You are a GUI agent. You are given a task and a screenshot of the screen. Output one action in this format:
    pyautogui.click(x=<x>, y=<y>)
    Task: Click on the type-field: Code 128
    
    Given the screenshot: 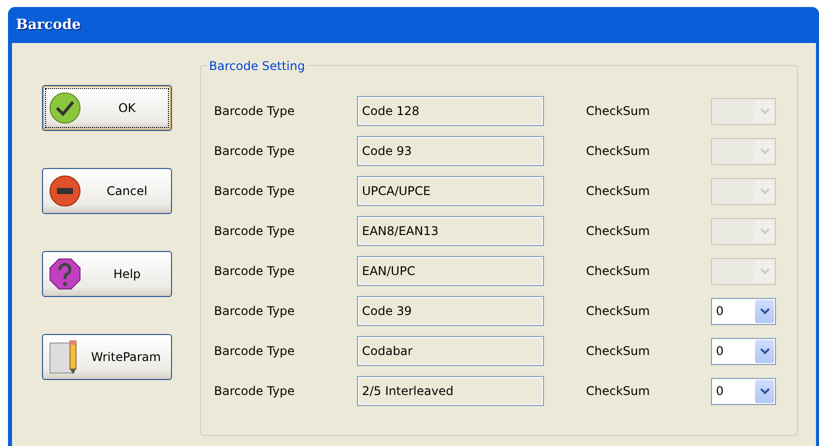 What is the action you would take?
    pyautogui.click(x=450, y=111)
    